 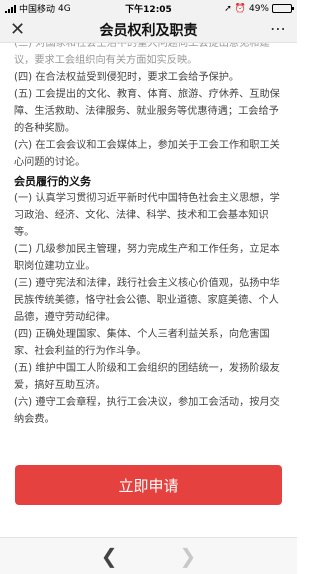 I want to click on status-right: ➚ ⏰ 49%, so click(x=243, y=8).